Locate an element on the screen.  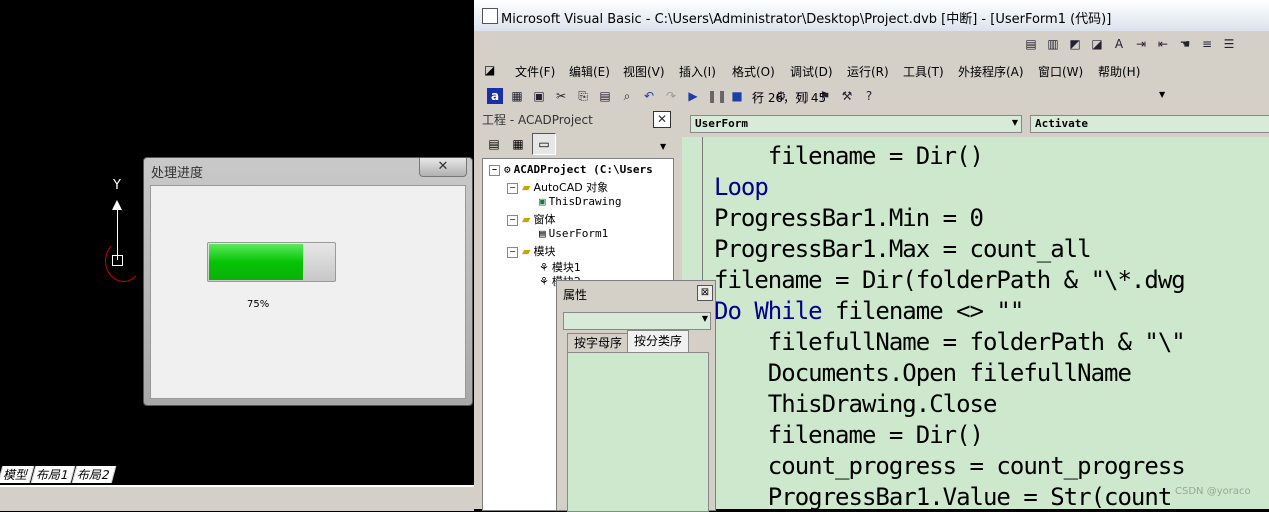
code-text: filename = Dir(folderPath & "\*.dwg is located at coordinates (950, 280).